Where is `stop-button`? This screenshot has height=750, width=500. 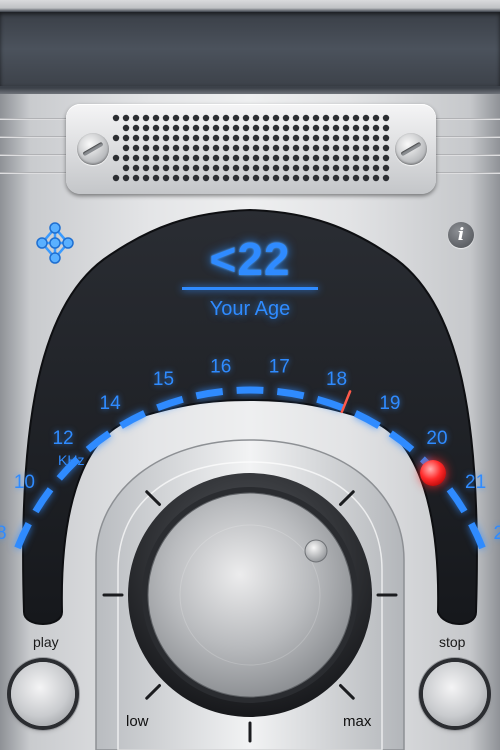 stop-button is located at coordinates (455, 694).